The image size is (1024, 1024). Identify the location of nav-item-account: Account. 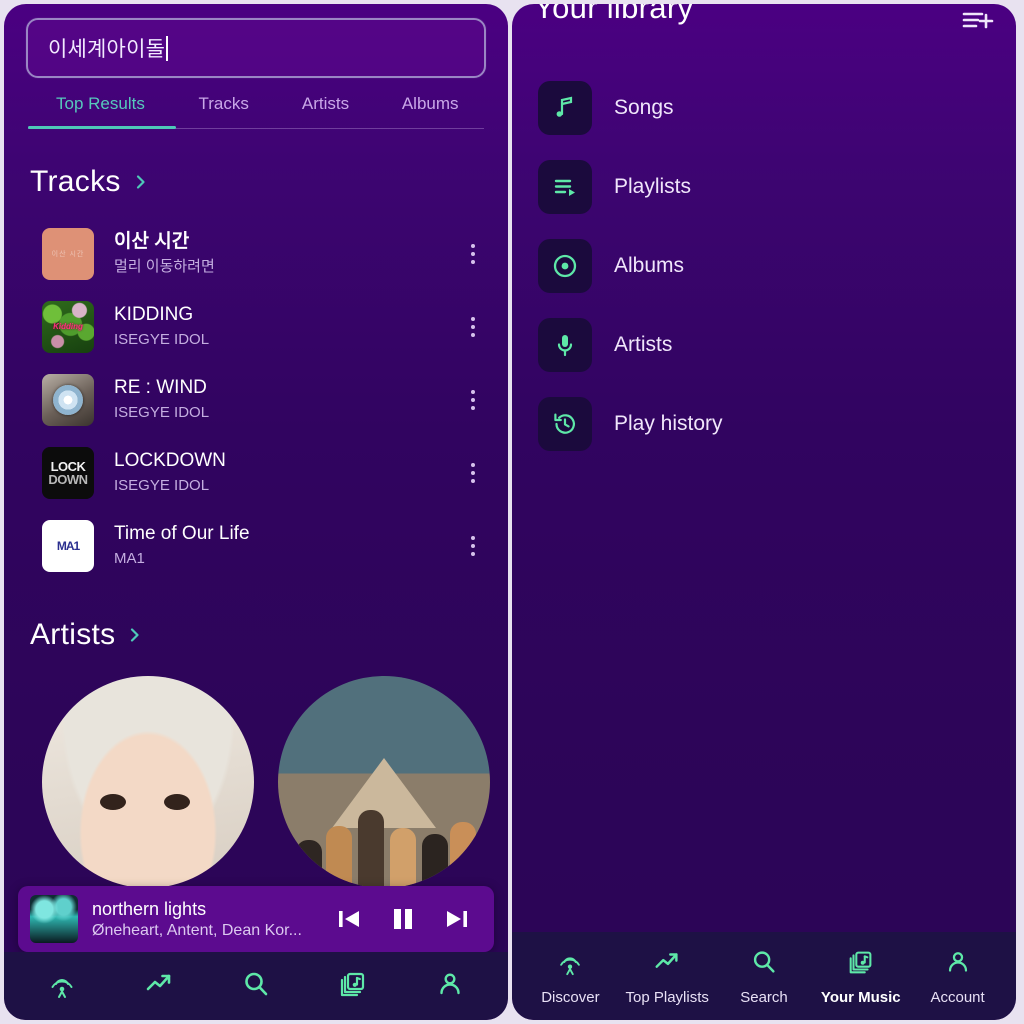
(957, 976).